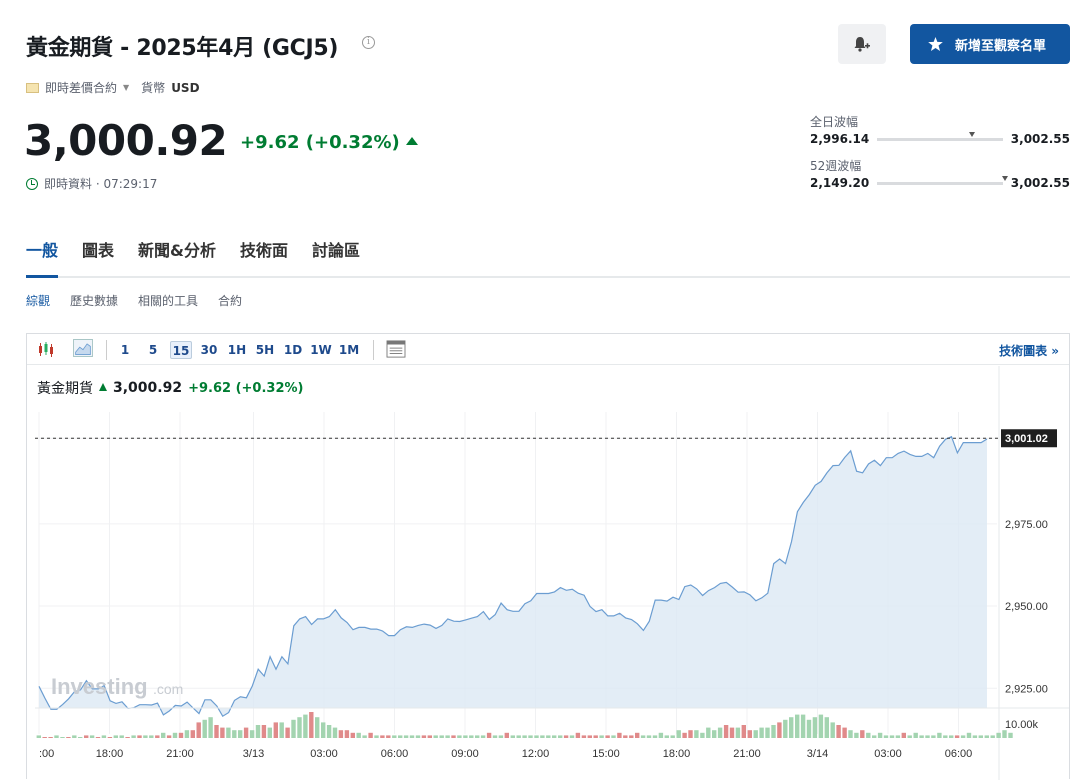 The height and width of the screenshot is (780, 1084). What do you see at coordinates (1026, 689) in the screenshot?
I see `y-tick-label: 2,925.00` at bounding box center [1026, 689].